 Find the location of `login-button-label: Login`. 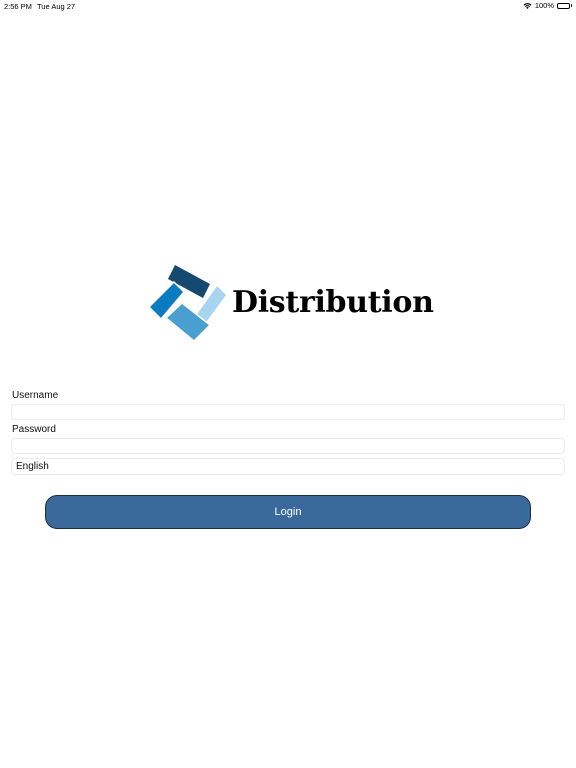

login-button-label: Login is located at coordinates (288, 512).